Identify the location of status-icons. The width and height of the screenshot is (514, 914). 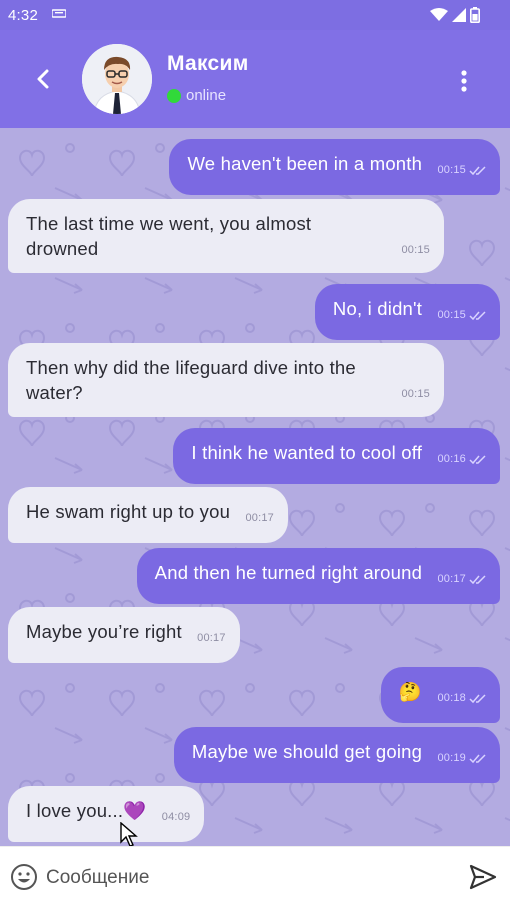
(455, 15).